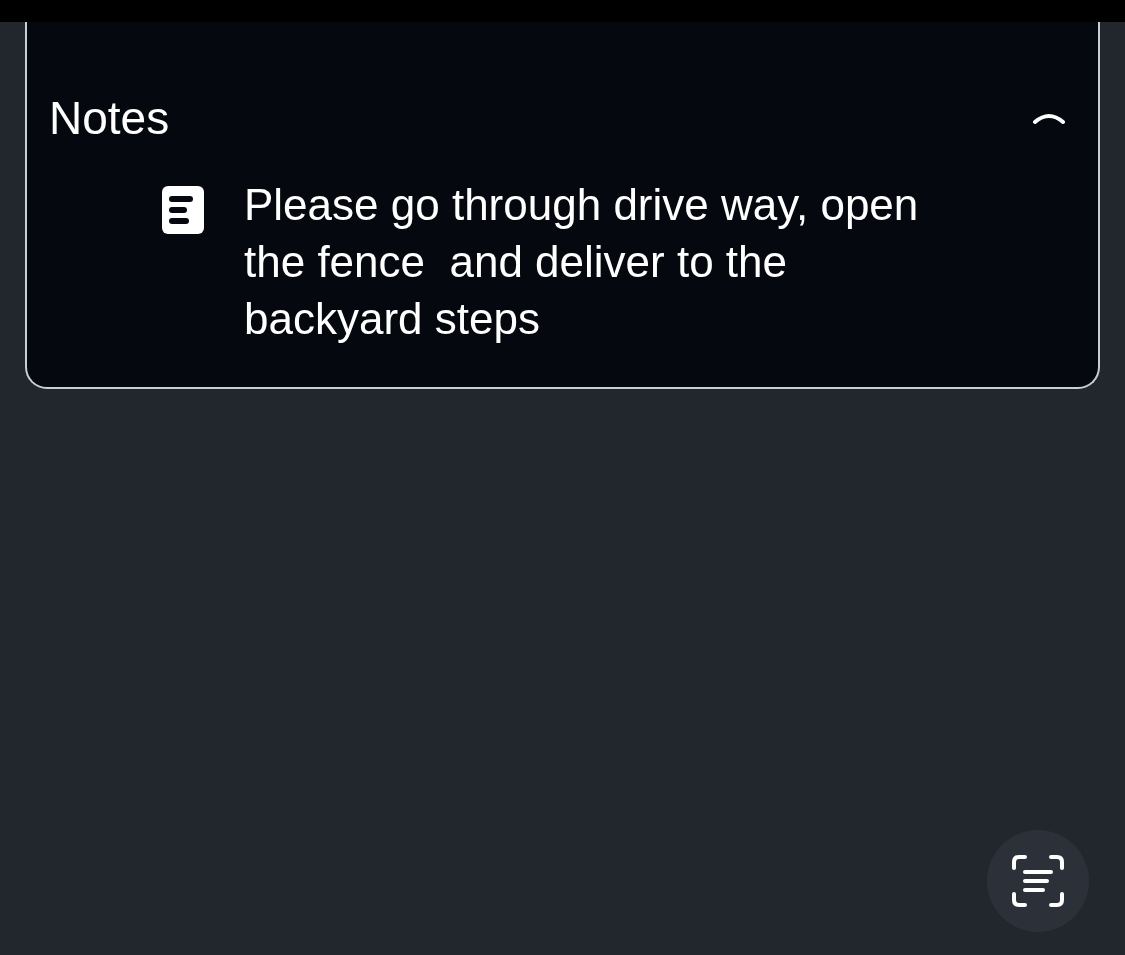 The width and height of the screenshot is (1125, 955). Describe the element at coordinates (183, 210) in the screenshot. I see `note-icon` at that location.